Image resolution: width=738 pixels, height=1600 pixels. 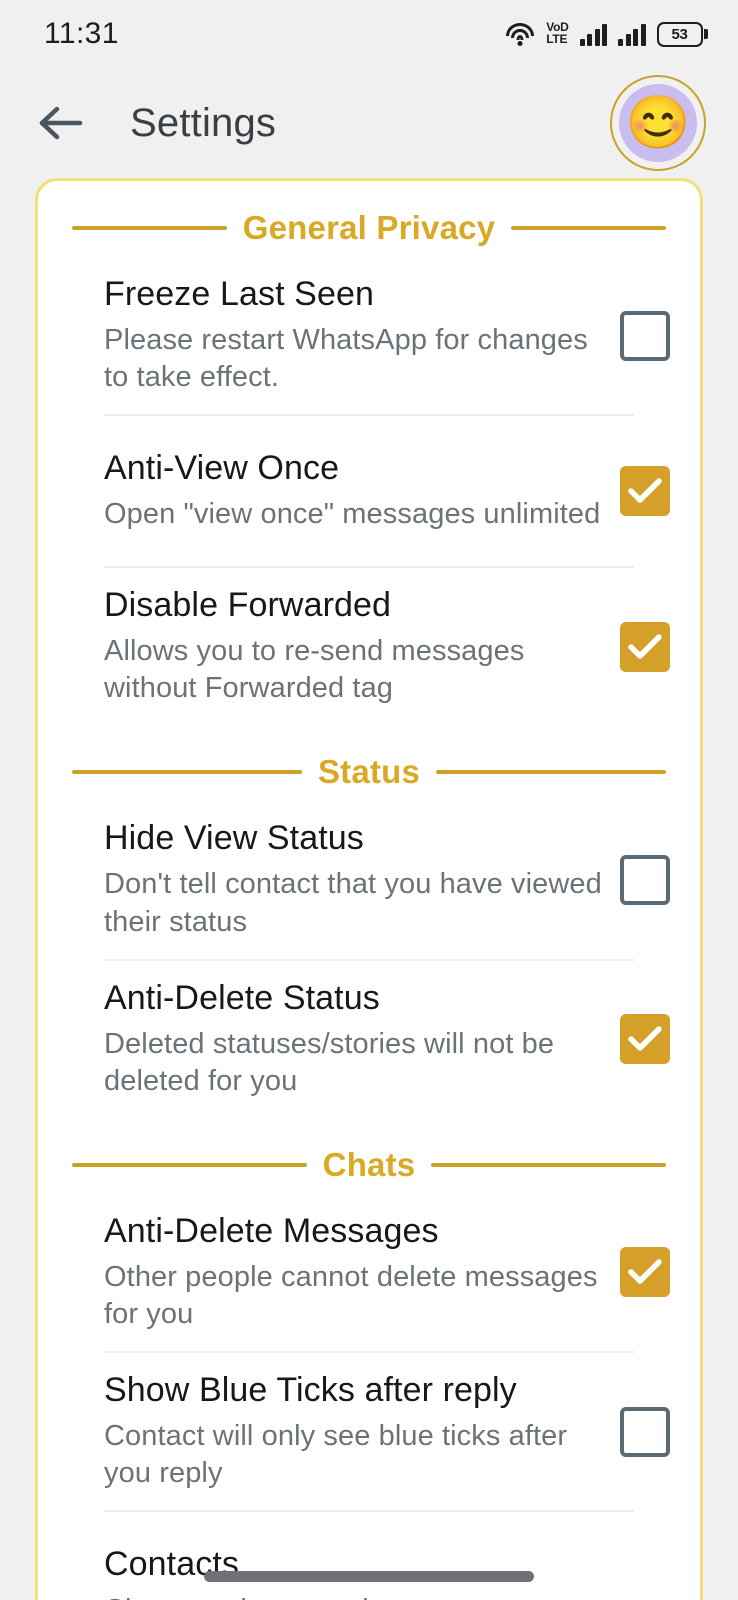 I want to click on avatar-emoji: 😊, so click(x=658, y=123).